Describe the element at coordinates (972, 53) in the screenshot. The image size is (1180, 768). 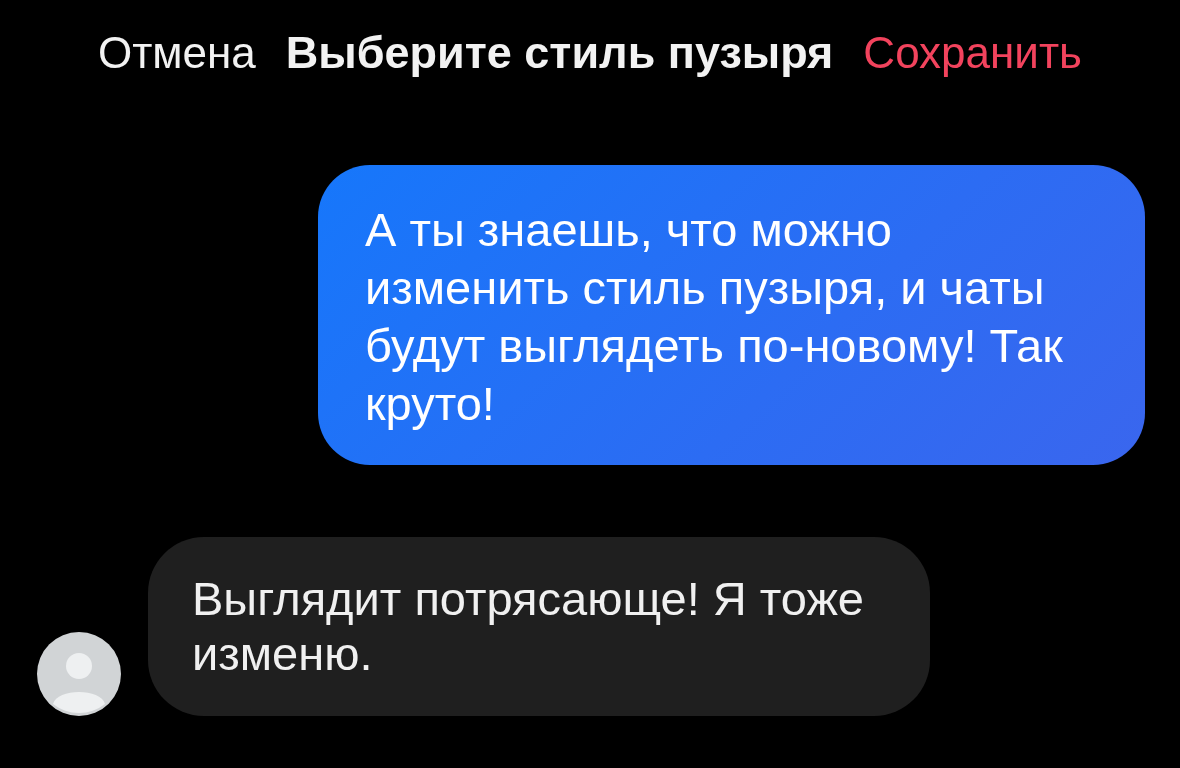
I see `save-button: Сохранить` at that location.